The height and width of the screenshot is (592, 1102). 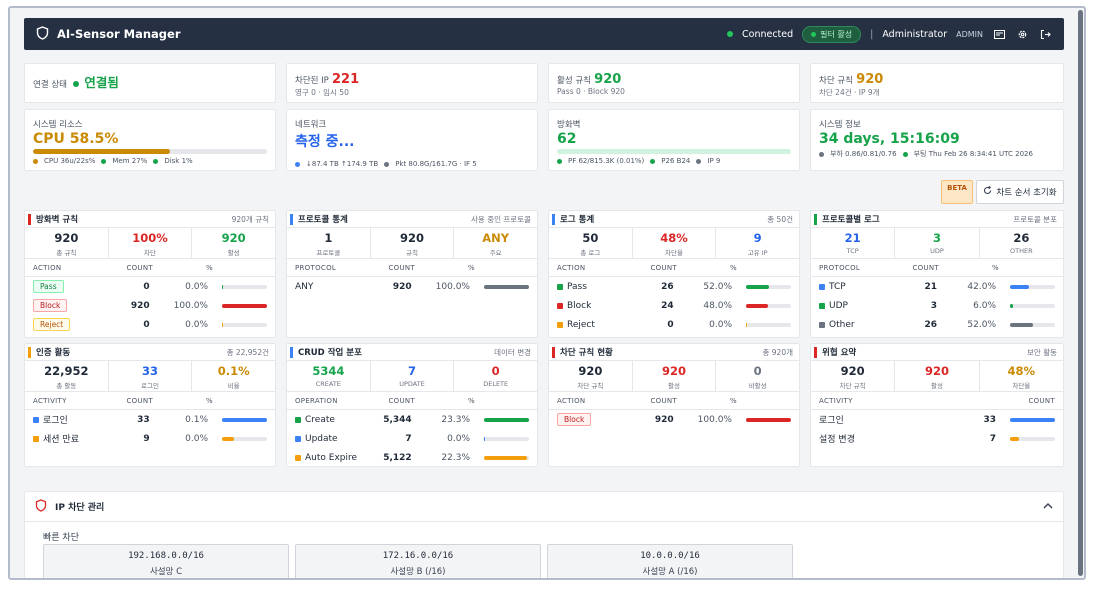 I want to click on panel-accent, so click(x=815, y=219).